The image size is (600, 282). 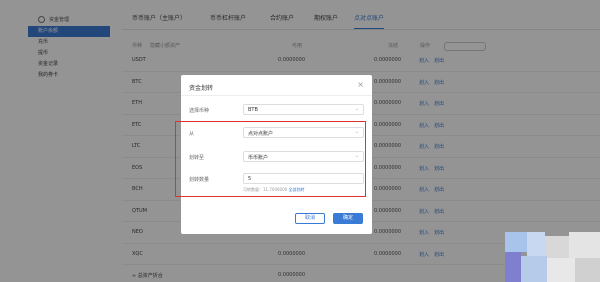 I want to click on cancel-button: 取消, so click(x=310, y=218).